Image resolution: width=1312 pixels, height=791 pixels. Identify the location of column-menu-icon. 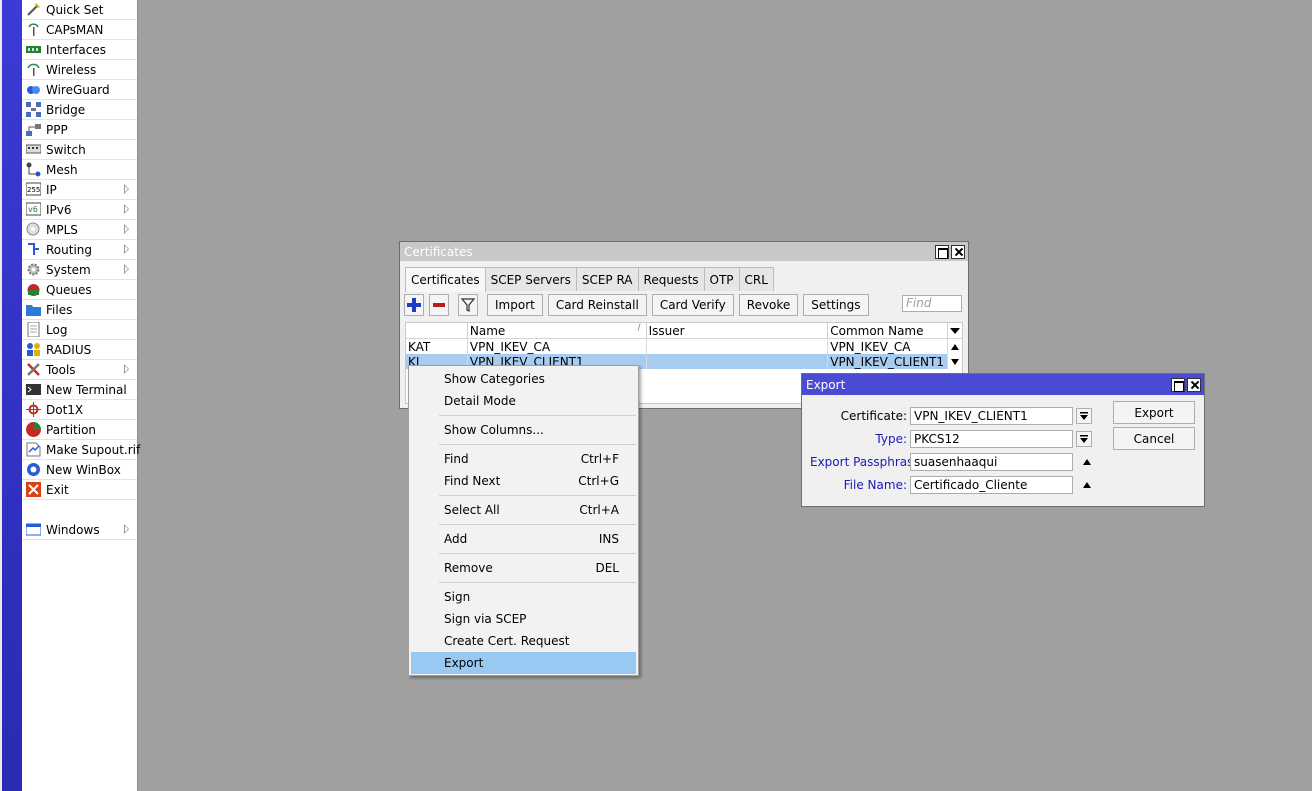
(955, 330).